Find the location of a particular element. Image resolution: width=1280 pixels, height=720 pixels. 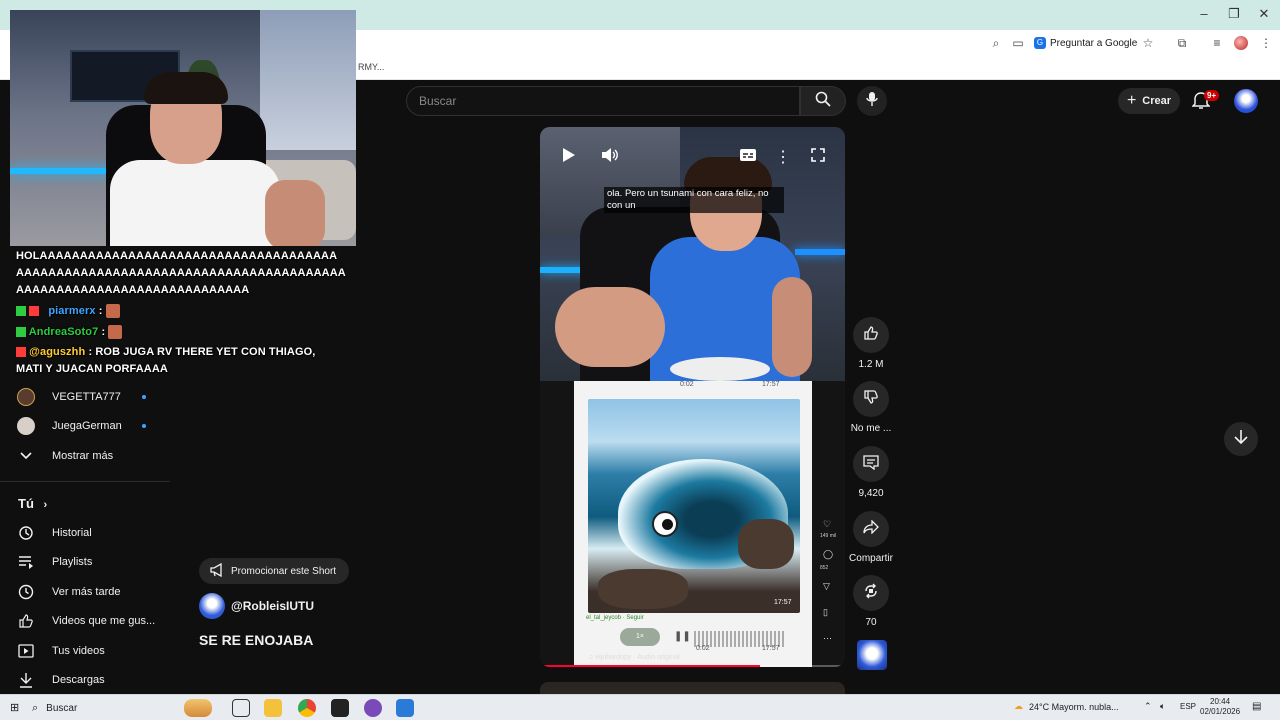

audio-time-left: 0:02 is located at coordinates (703, 648).